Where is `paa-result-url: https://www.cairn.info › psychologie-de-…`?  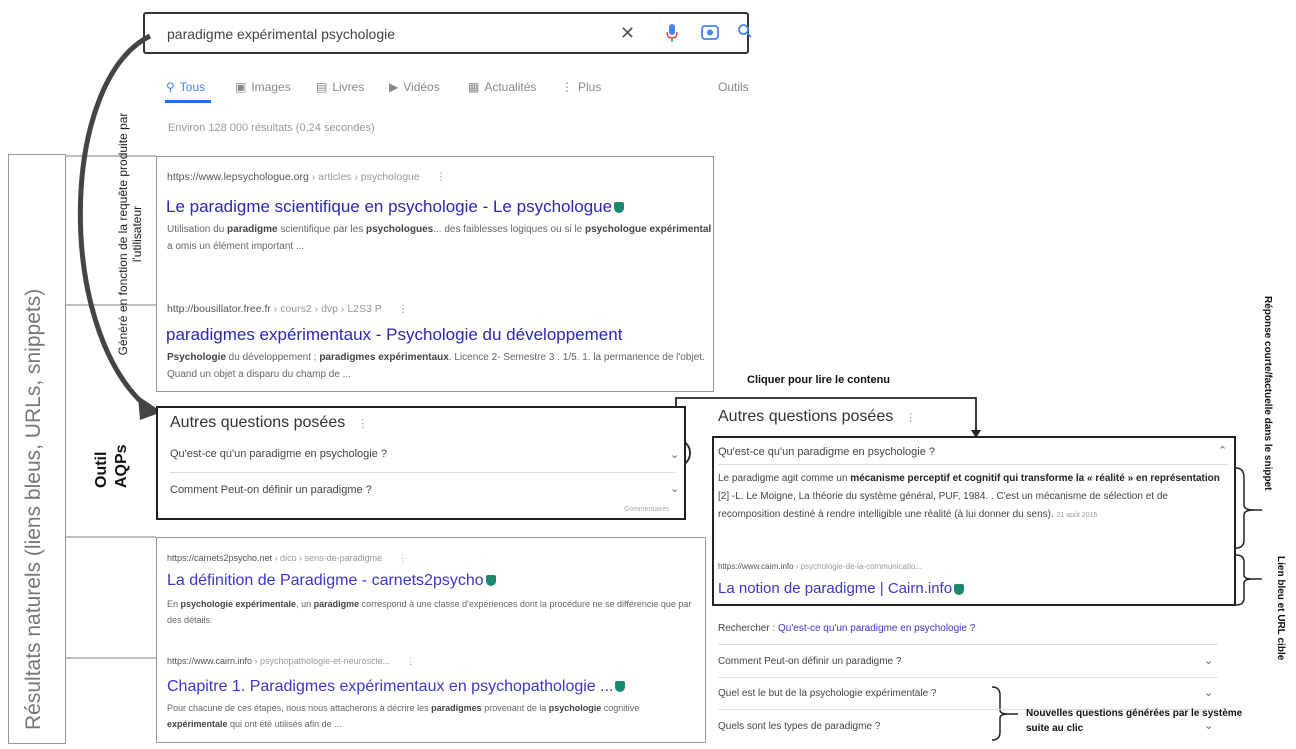
paa-result-url: https://www.cairn.info › psychologie-de-… is located at coordinates (820, 566).